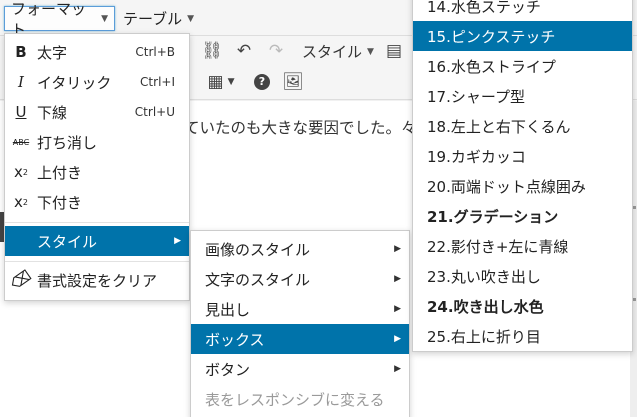 This screenshot has height=417, width=637. Describe the element at coordinates (97, 142) in the screenshot. I see `menu-item-strikethrough: ABC 打ち消し` at that location.